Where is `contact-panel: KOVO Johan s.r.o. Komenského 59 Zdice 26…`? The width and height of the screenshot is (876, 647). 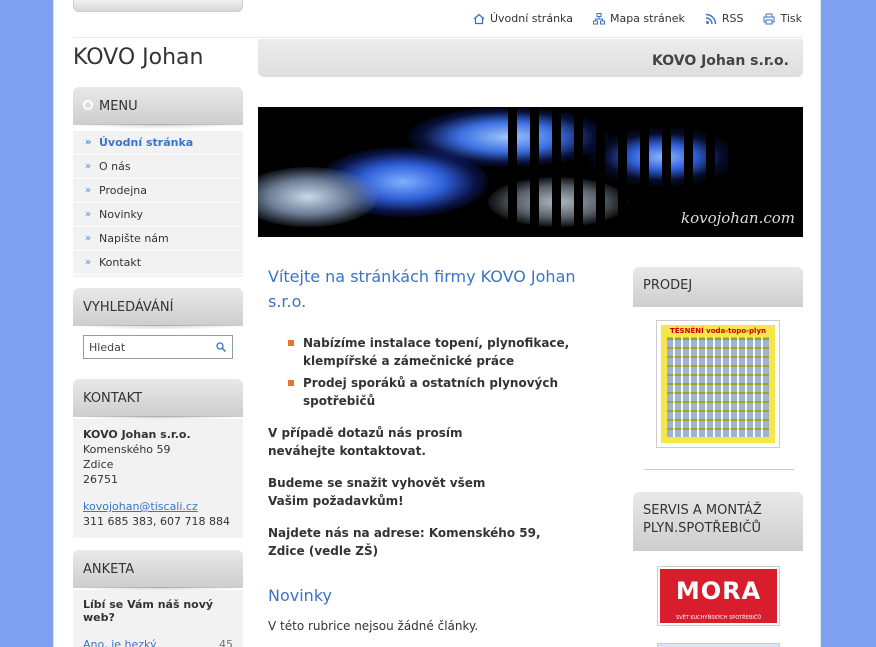 contact-panel: KOVO Johan s.r.o. Komenského 59 Zdice 26… is located at coordinates (158, 478).